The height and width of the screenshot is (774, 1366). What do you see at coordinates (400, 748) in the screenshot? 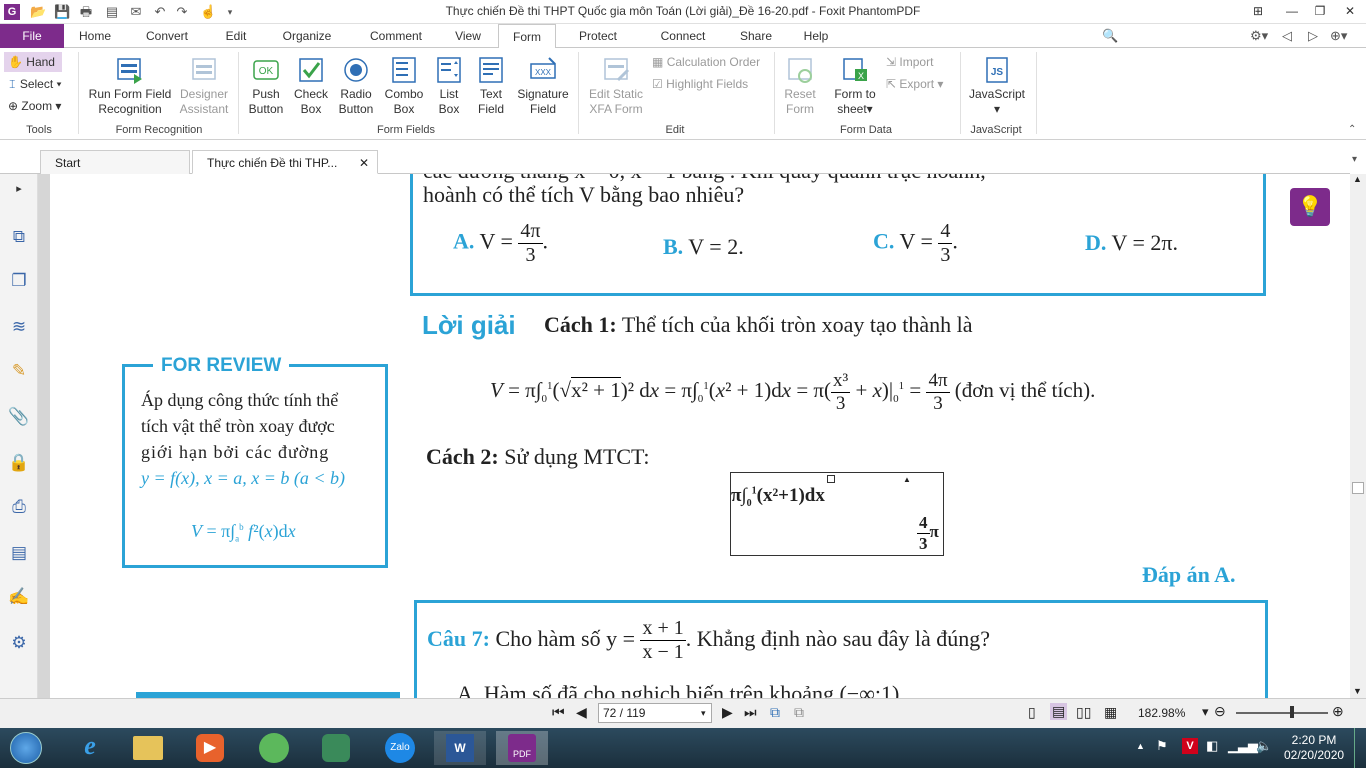
I see `zalo-icon: Zalo` at bounding box center [400, 748].